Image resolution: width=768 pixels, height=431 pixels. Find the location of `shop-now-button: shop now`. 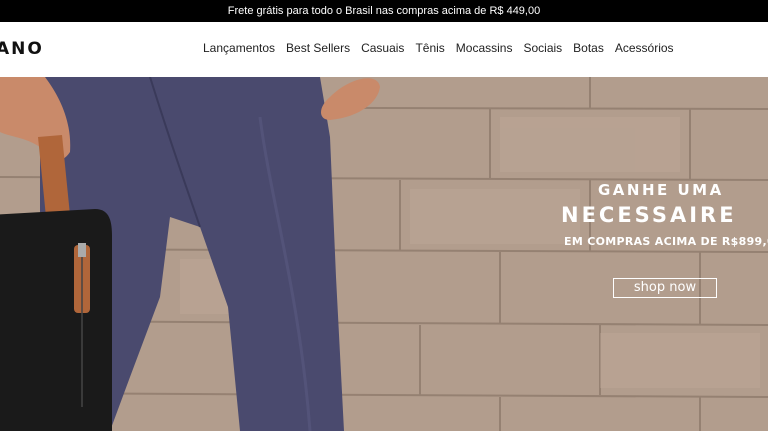

shop-now-button: shop now is located at coordinates (665, 288).